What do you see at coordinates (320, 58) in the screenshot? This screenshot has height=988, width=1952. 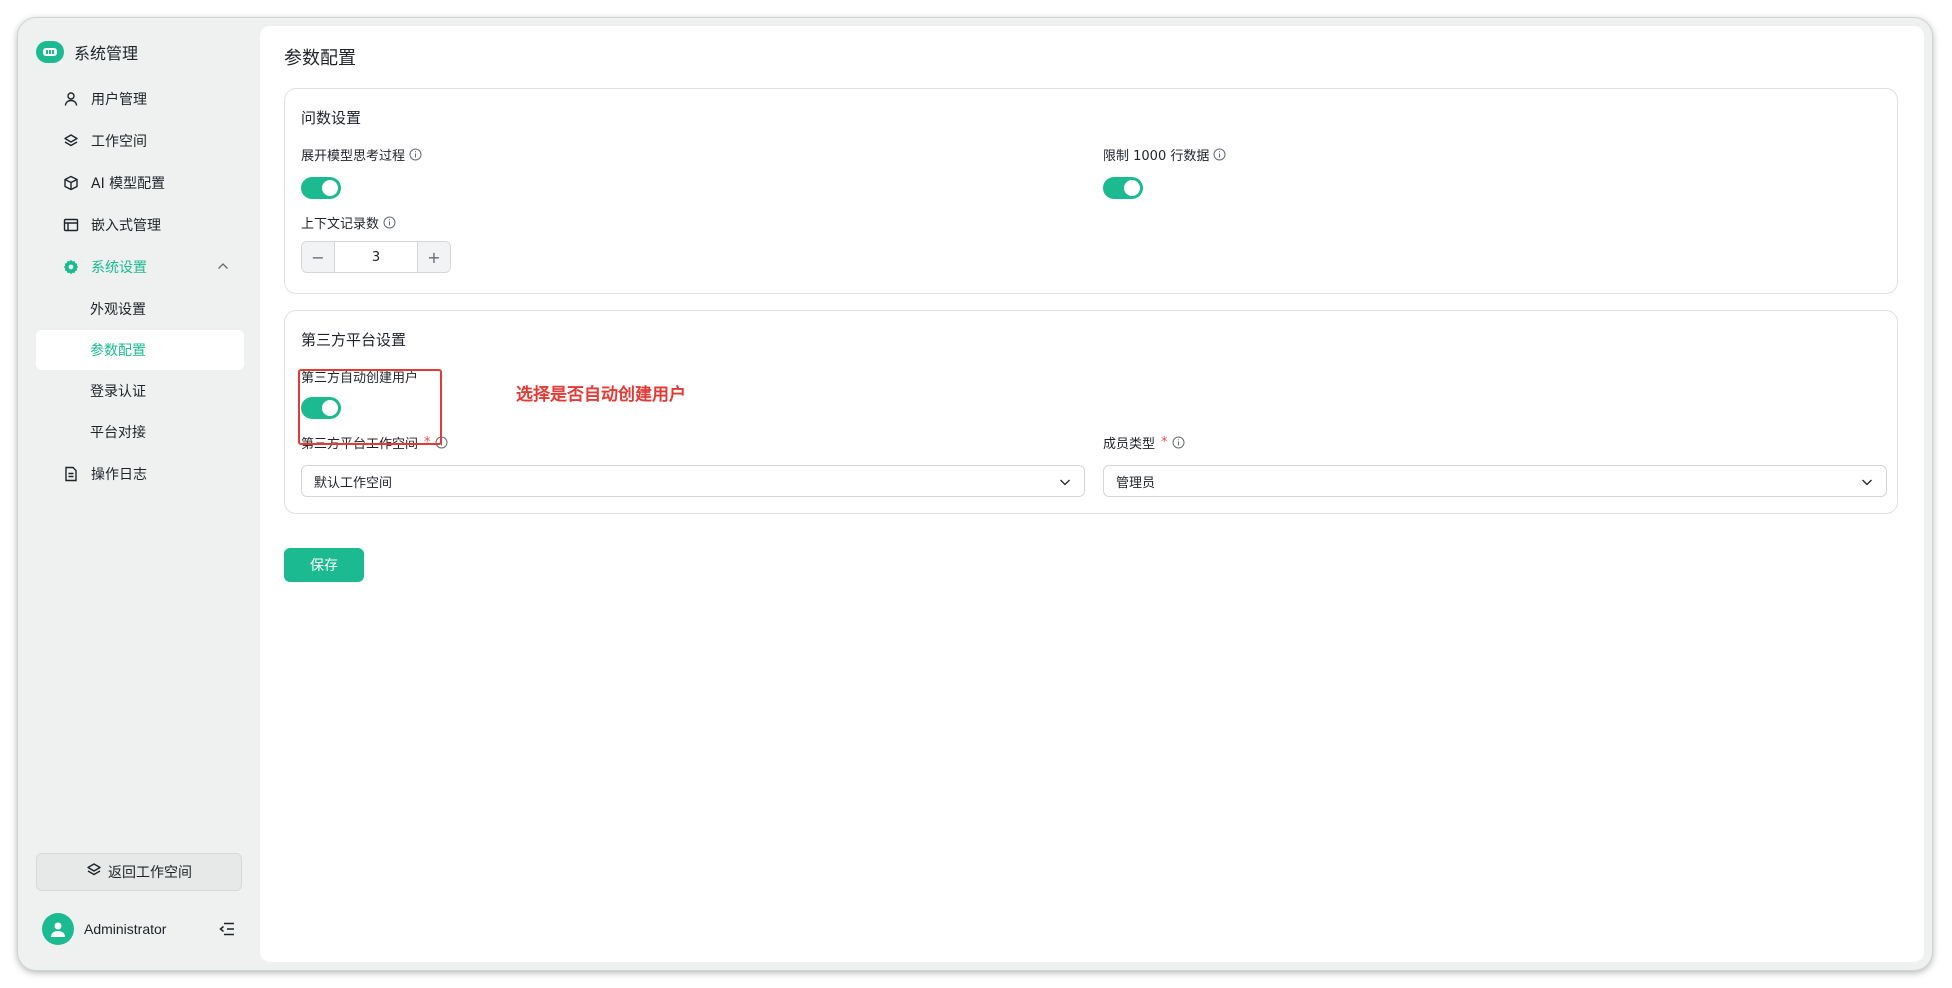 I see `page-title: 参数配置` at bounding box center [320, 58].